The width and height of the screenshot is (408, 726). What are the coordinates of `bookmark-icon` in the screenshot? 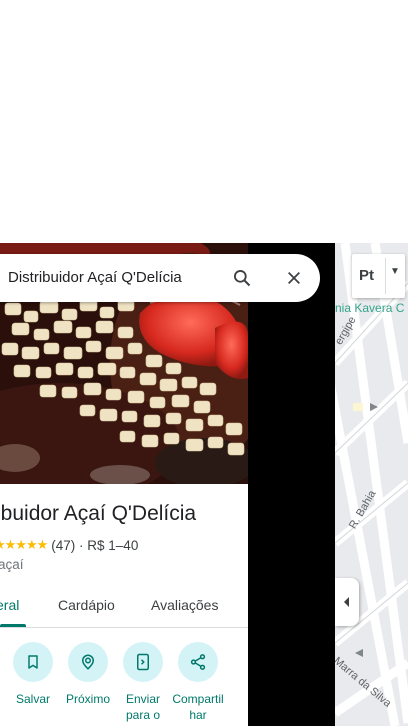 It's located at (33, 662).